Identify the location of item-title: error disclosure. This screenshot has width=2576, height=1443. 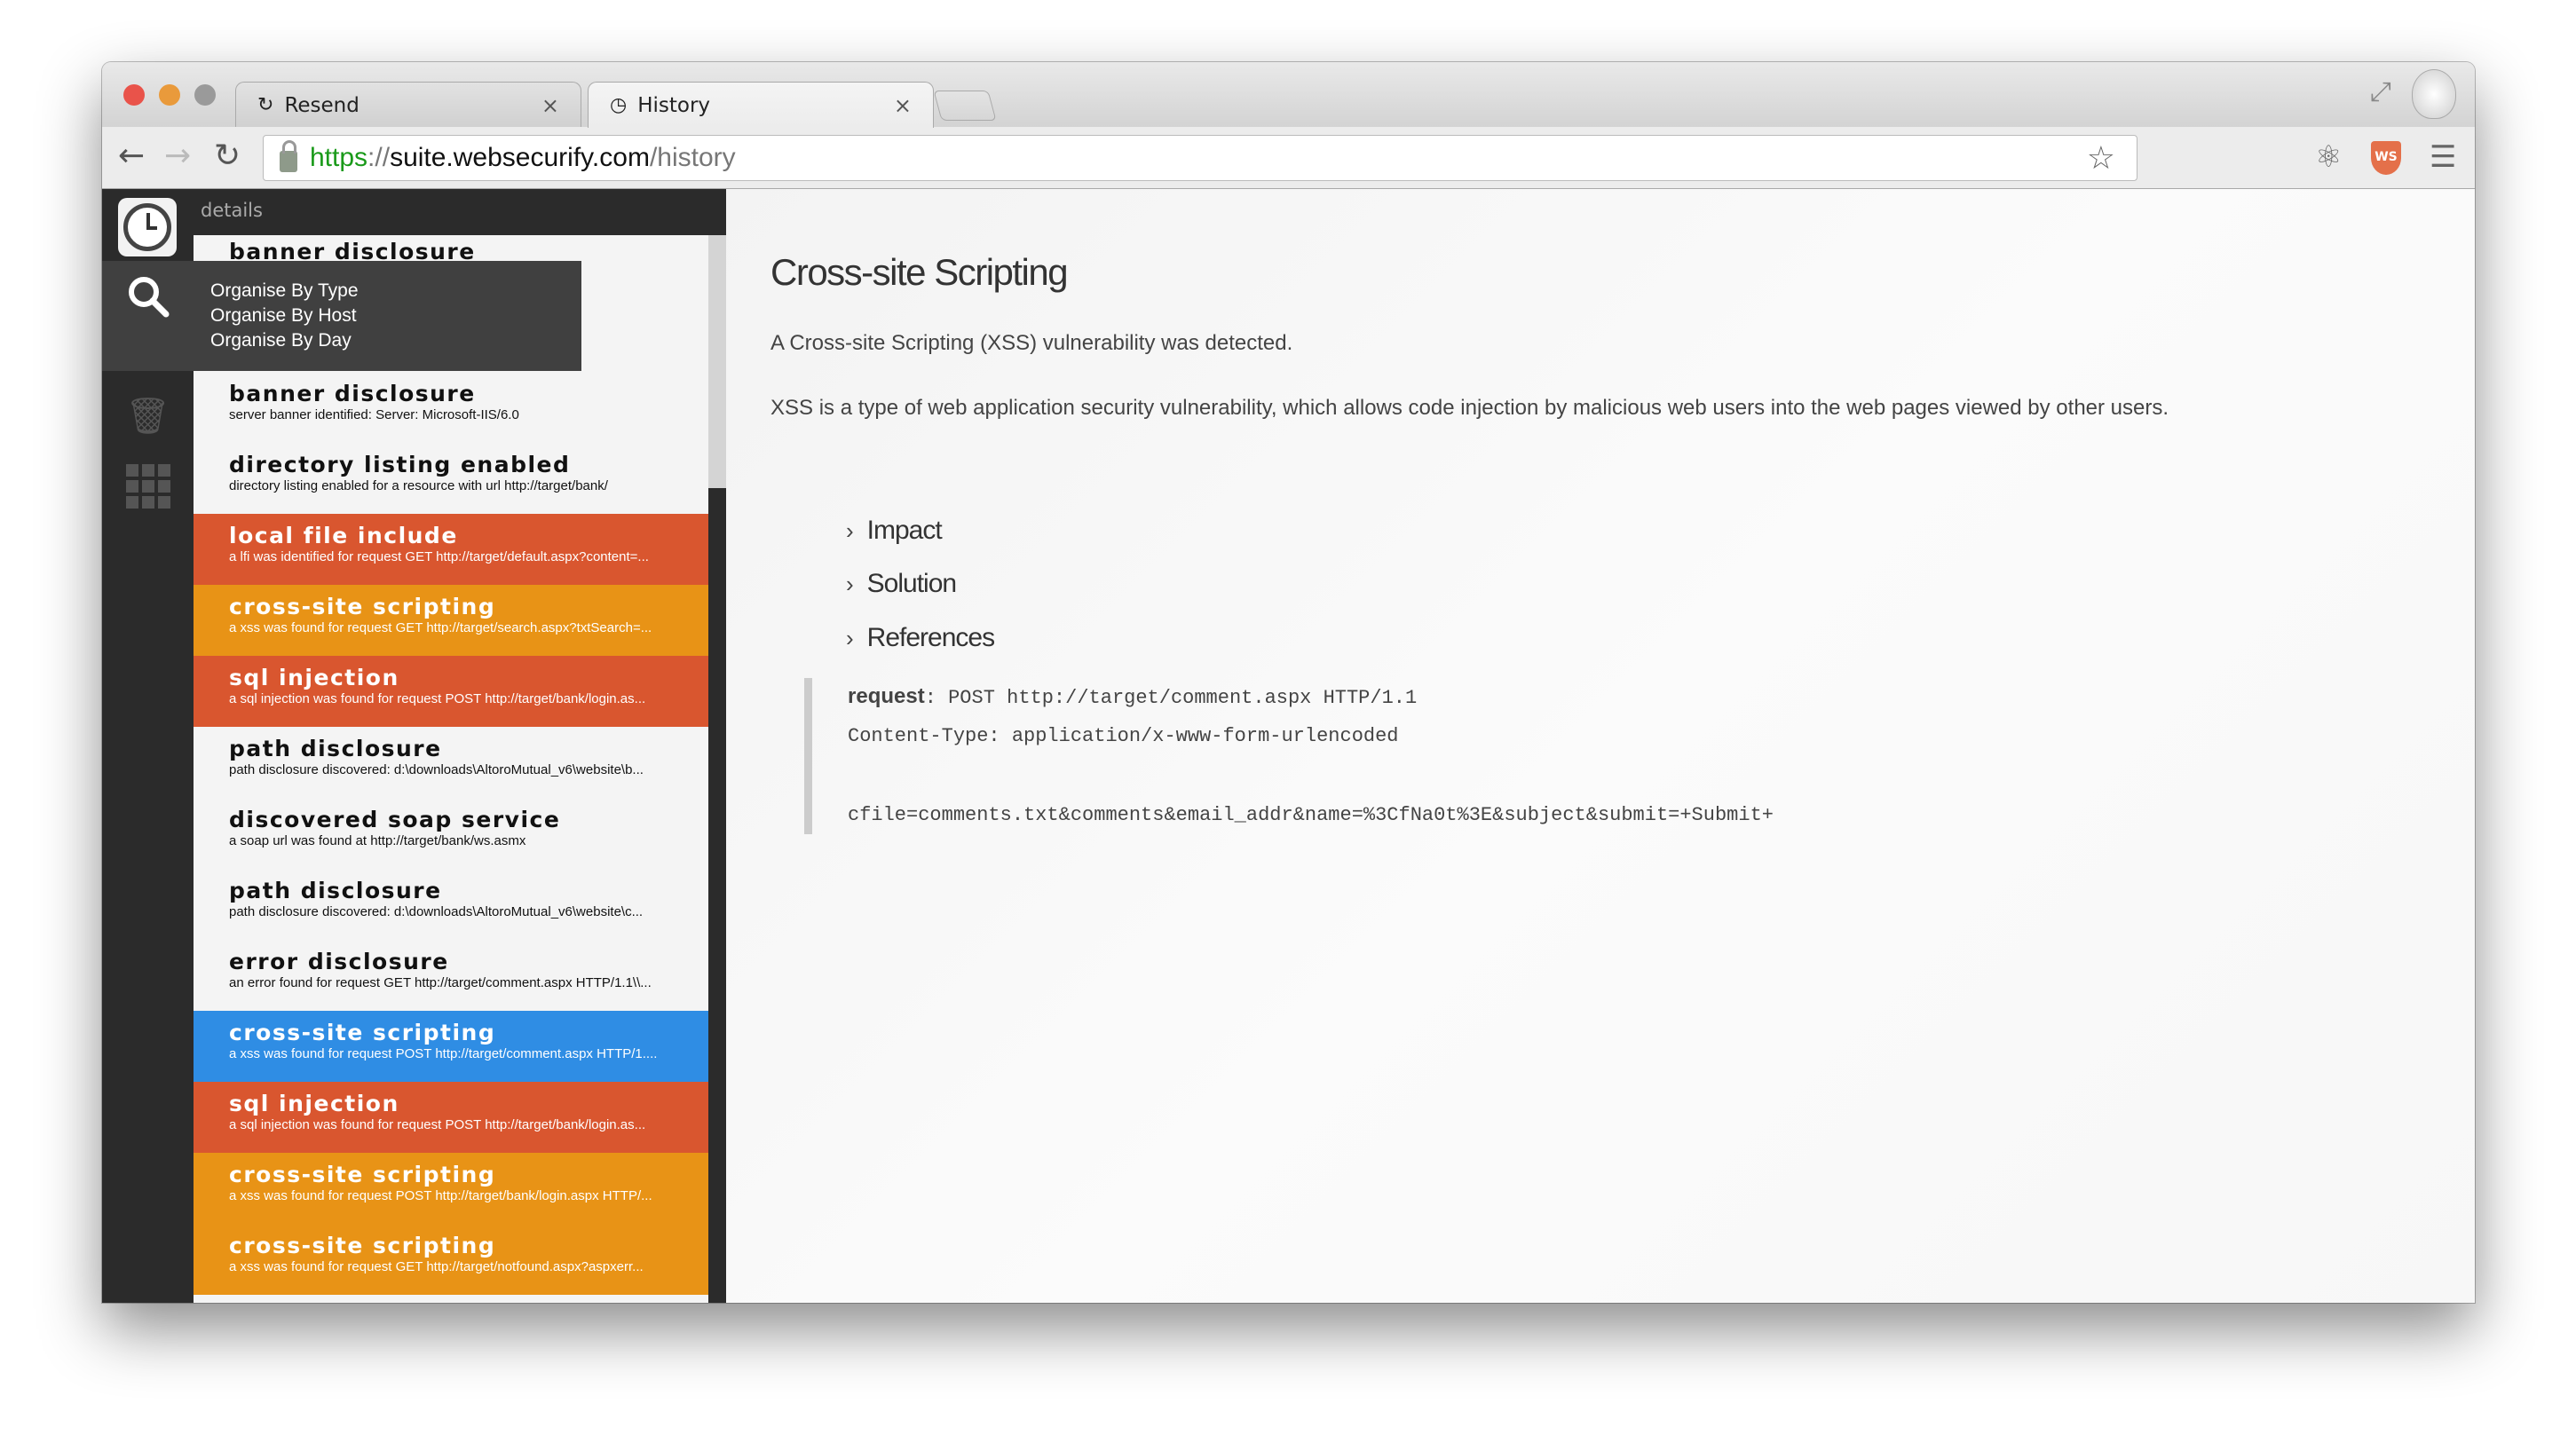
(339, 961).